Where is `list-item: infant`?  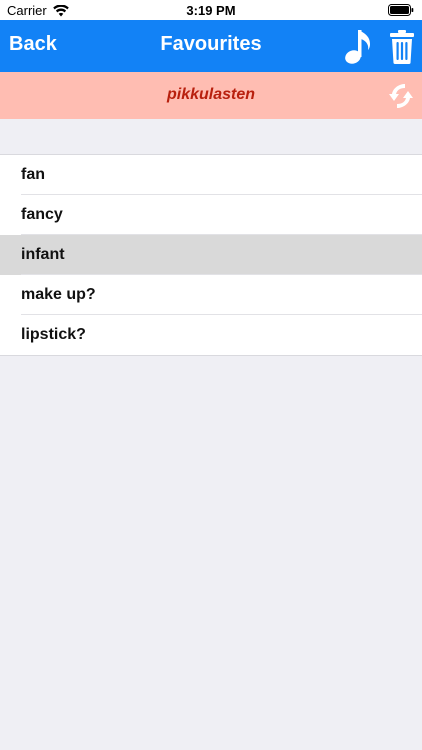
list-item: infant is located at coordinates (211, 255).